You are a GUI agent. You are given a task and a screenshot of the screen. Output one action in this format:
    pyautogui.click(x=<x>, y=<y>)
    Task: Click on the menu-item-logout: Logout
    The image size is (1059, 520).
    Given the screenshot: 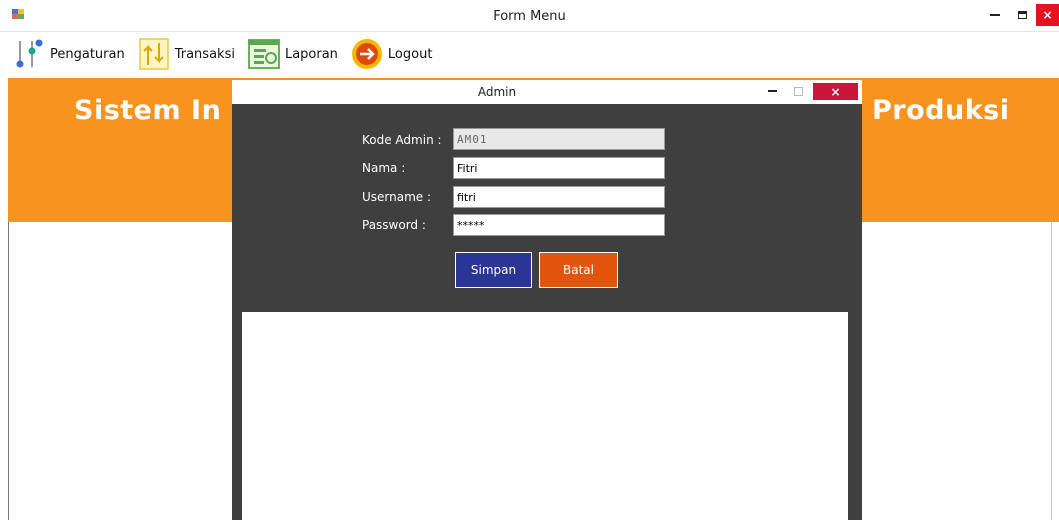 What is the action you would take?
    pyautogui.click(x=391, y=54)
    